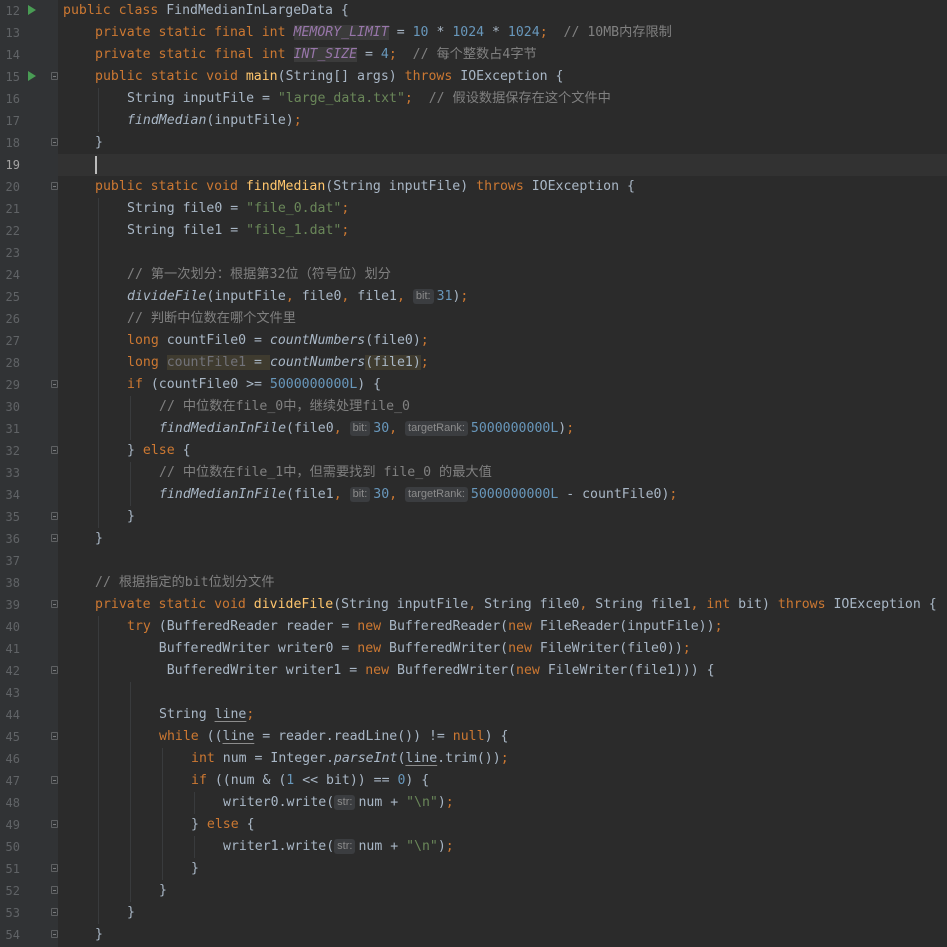 The image size is (947, 947). What do you see at coordinates (284, 407) in the screenshot?
I see `code-text: // 中位数在file_0中，继续处理file_0` at bounding box center [284, 407].